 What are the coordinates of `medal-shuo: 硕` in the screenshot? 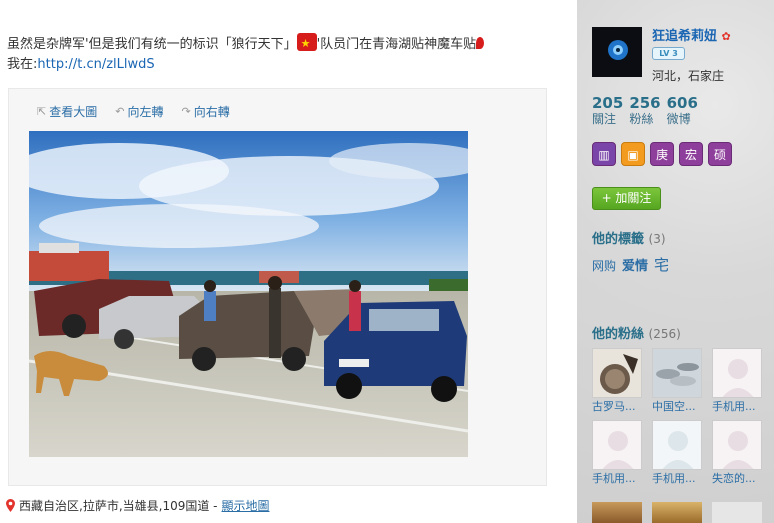 It's located at (720, 154).